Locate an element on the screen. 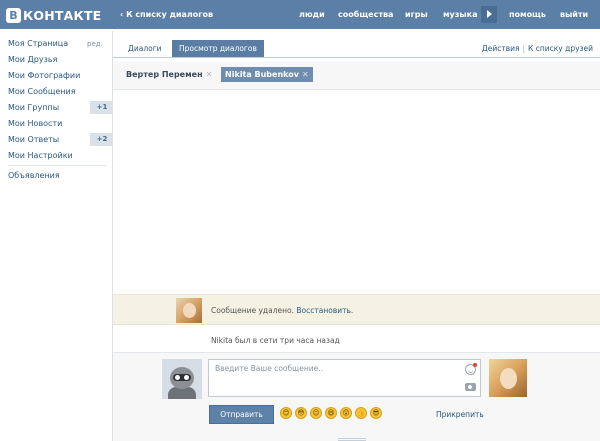  groups-badge: +1 is located at coordinates (102, 107).